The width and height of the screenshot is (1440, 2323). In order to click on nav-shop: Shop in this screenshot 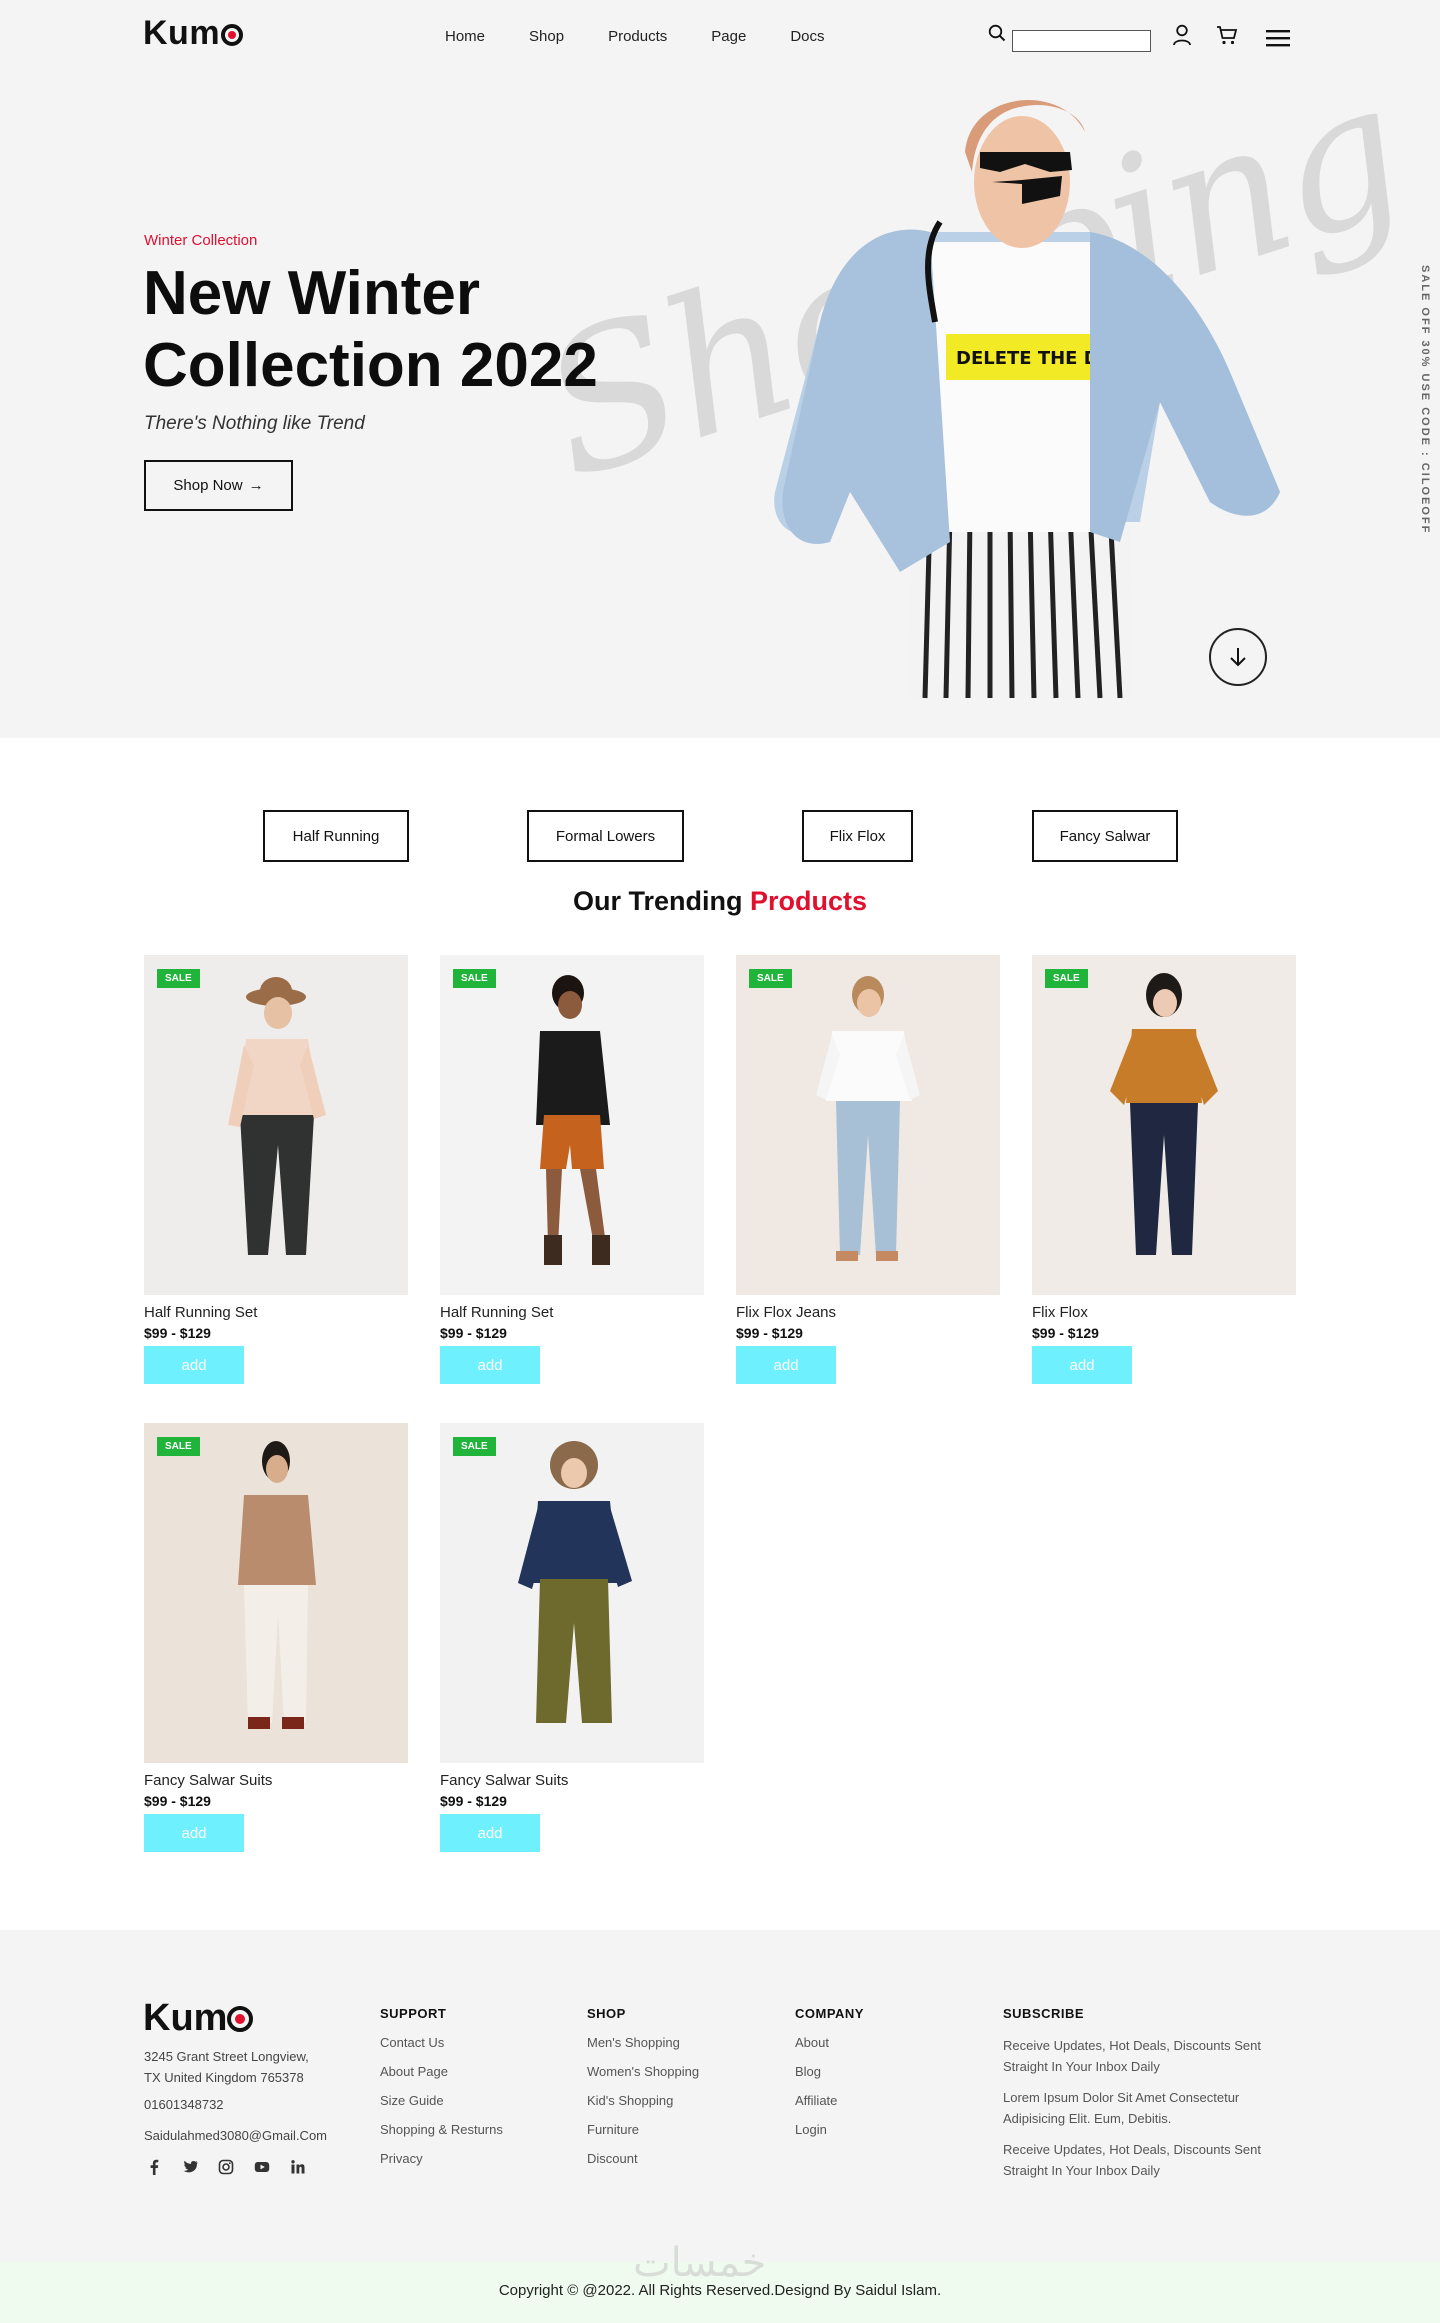, I will do `click(546, 36)`.